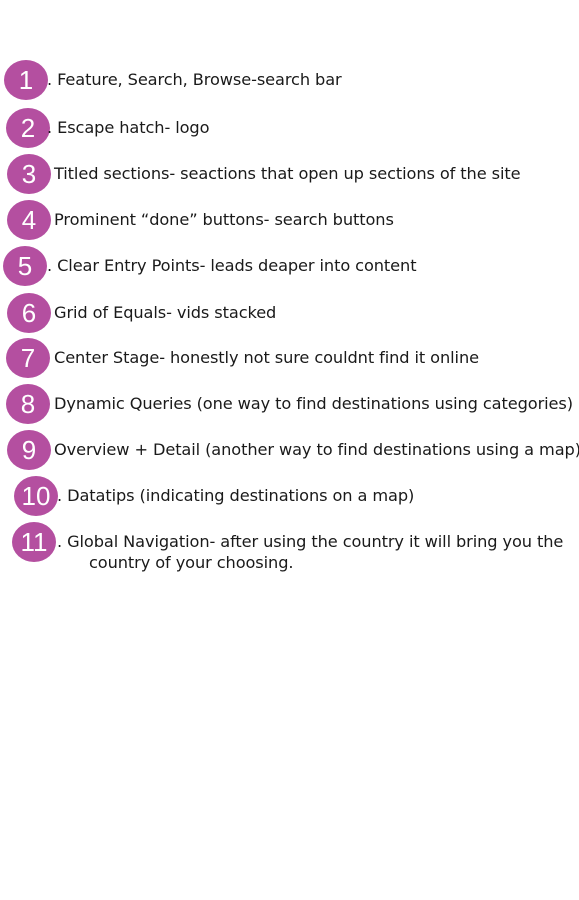  I want to click on item-text: . Feature, Search, Browse-search bar, so click(194, 79).